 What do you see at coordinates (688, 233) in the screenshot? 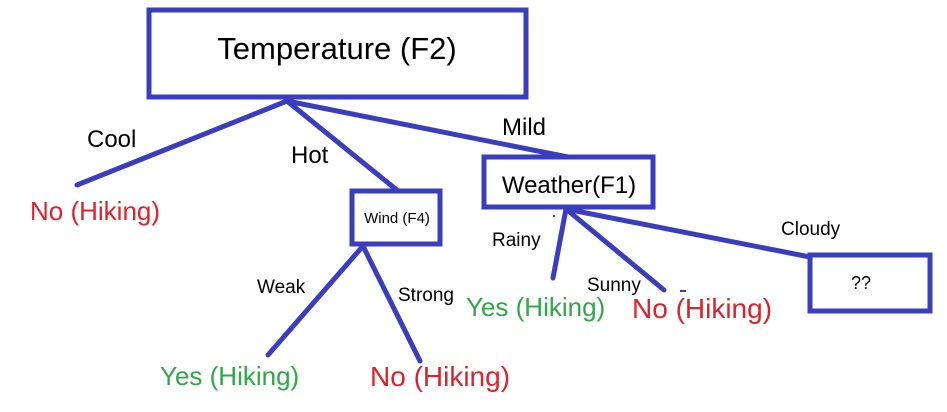
I see `edge-line-cloudy` at bounding box center [688, 233].